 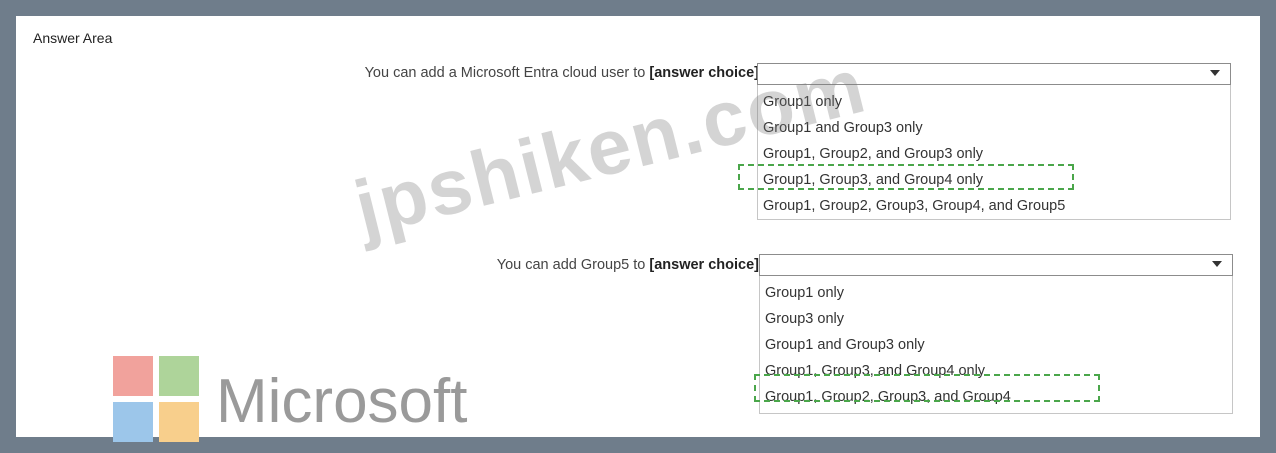 What do you see at coordinates (906, 177) in the screenshot?
I see `question-1-answer-highlight` at bounding box center [906, 177].